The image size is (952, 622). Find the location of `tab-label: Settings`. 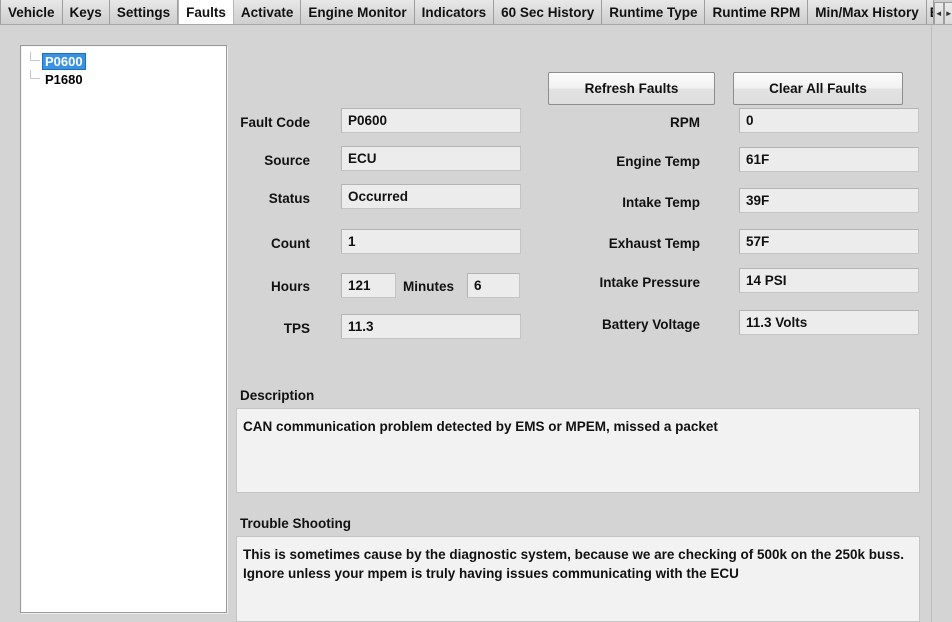

tab-label: Settings is located at coordinates (143, 12).